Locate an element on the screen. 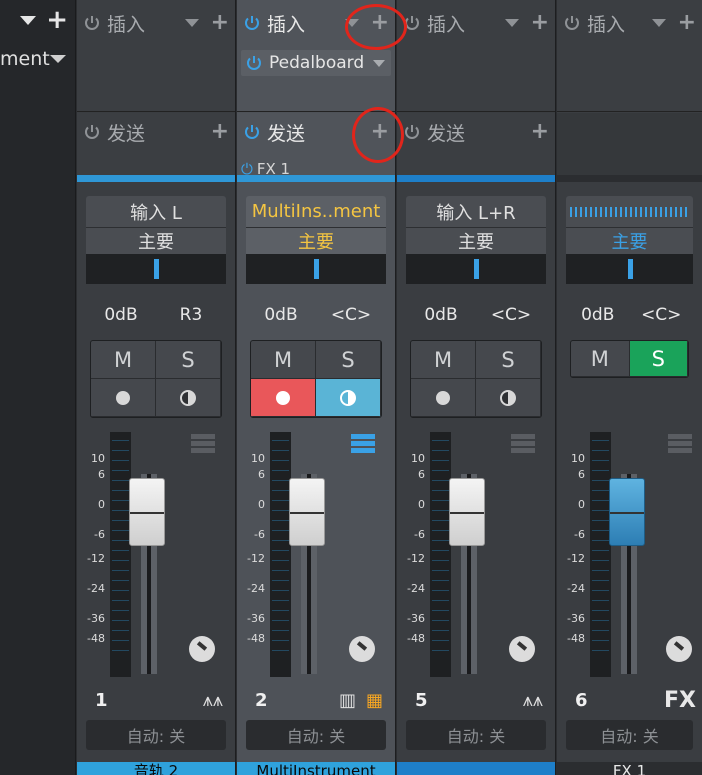 The image size is (702, 775). channel-color-bar is located at coordinates (629, 178).